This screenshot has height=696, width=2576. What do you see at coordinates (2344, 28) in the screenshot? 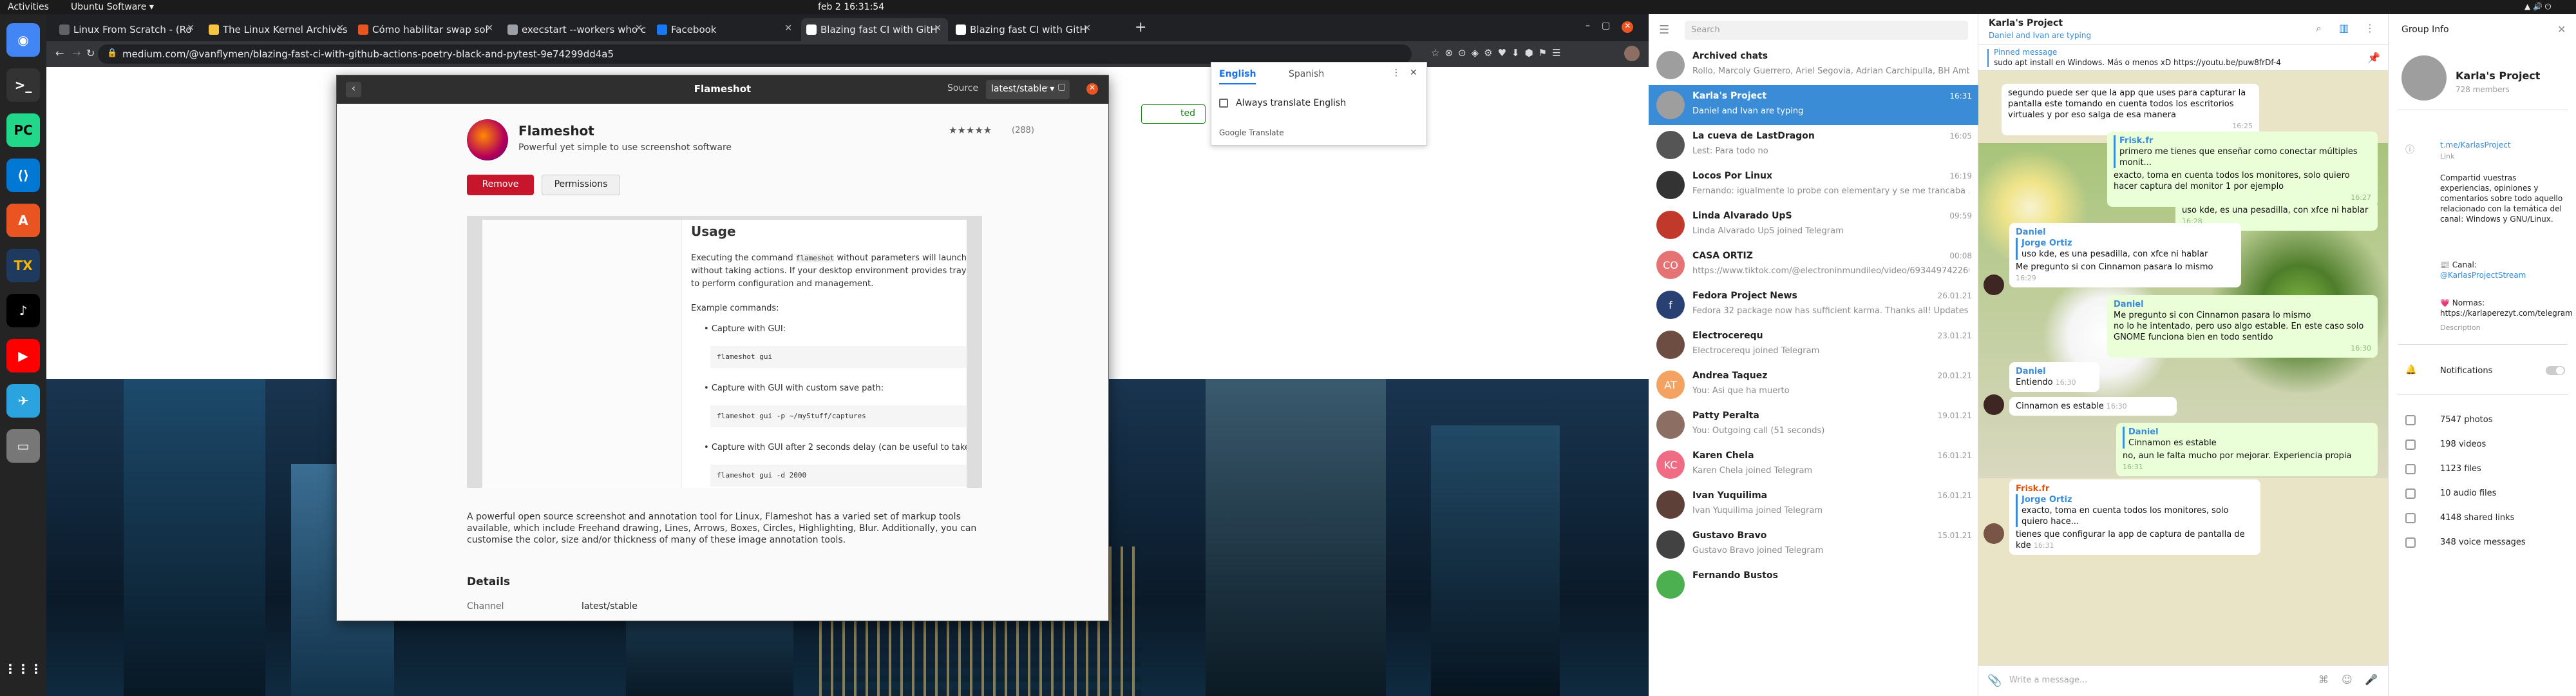
I see `sidebar-toggle-icon: ▥` at bounding box center [2344, 28].